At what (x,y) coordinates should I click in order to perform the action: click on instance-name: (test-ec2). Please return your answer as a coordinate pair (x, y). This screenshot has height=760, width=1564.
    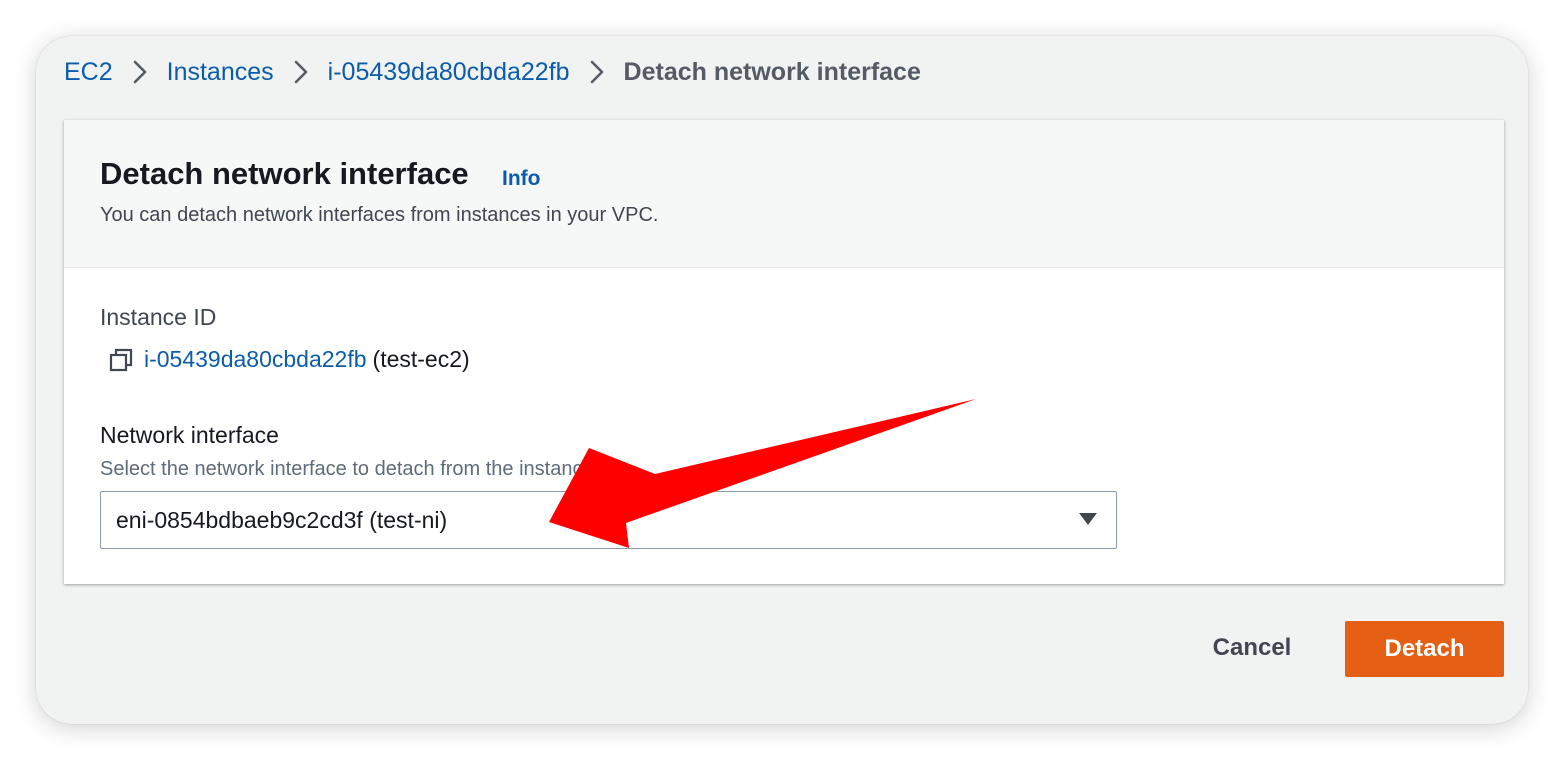
    Looking at the image, I should click on (421, 359).